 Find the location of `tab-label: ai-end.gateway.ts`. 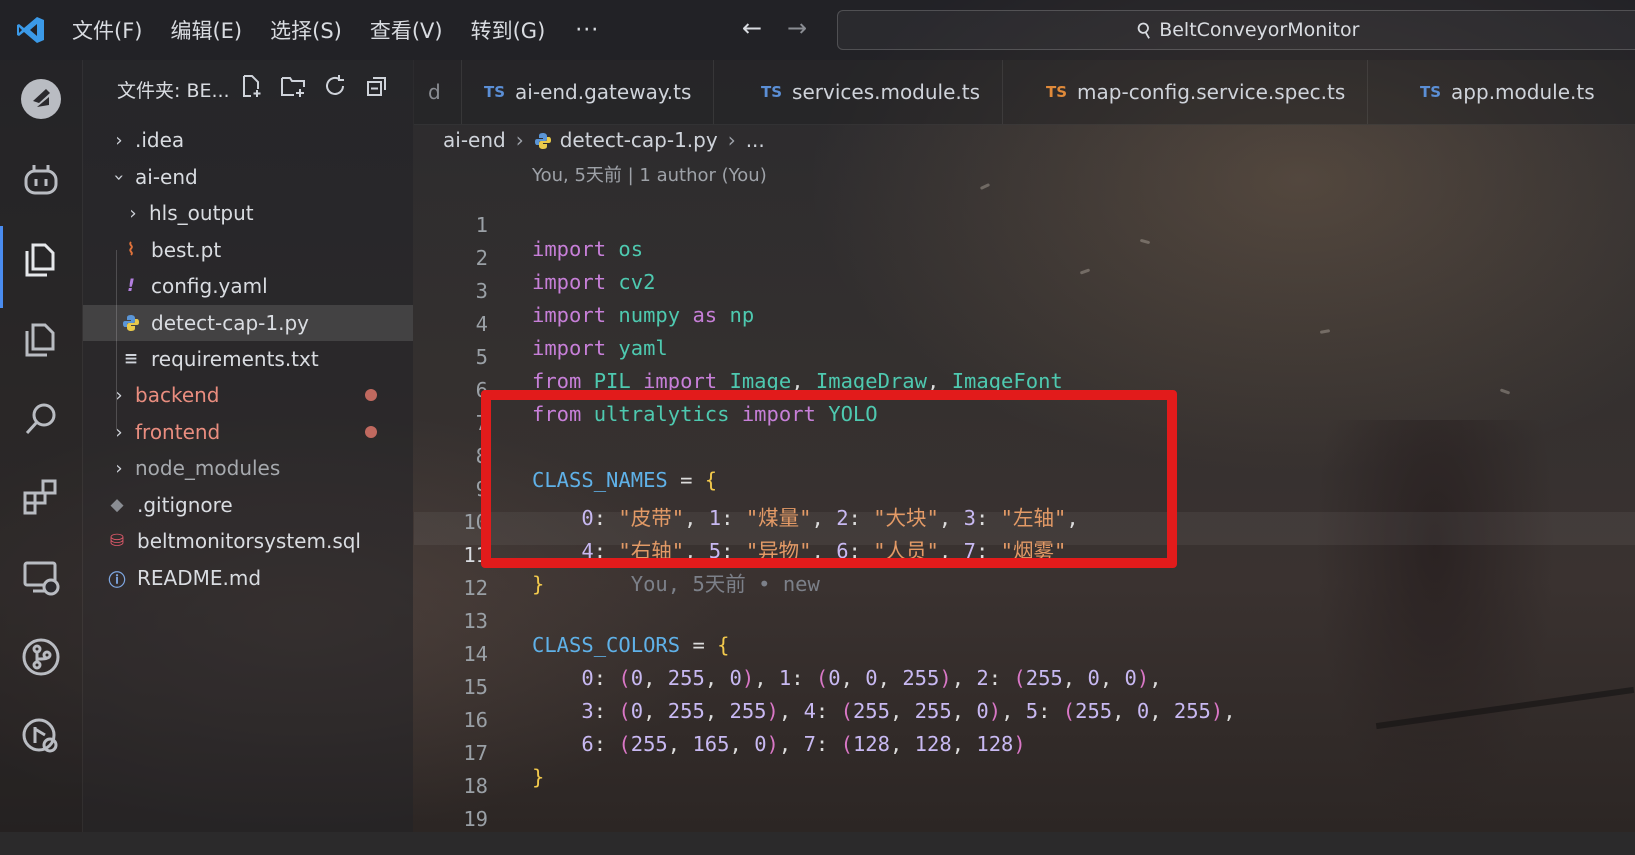

tab-label: ai-end.gateway.ts is located at coordinates (603, 92).